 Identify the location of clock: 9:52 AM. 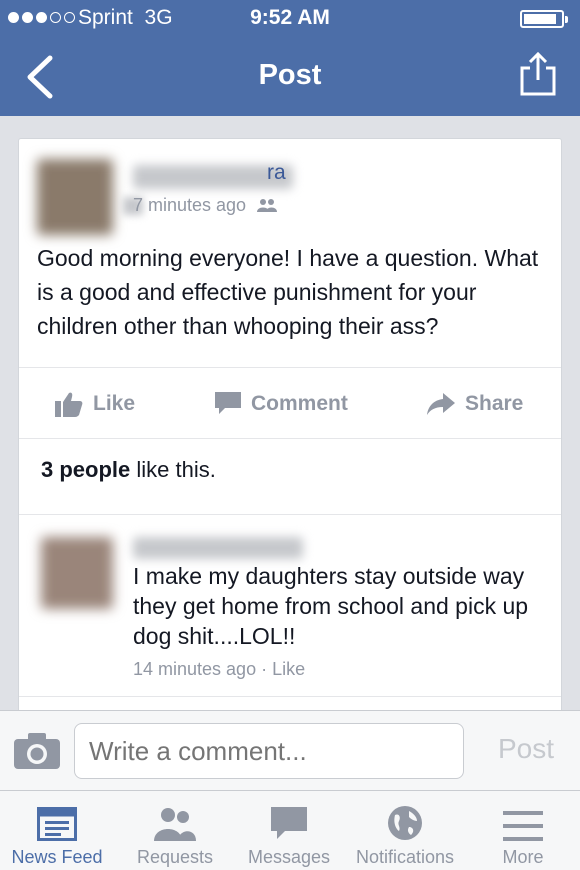
(290, 17).